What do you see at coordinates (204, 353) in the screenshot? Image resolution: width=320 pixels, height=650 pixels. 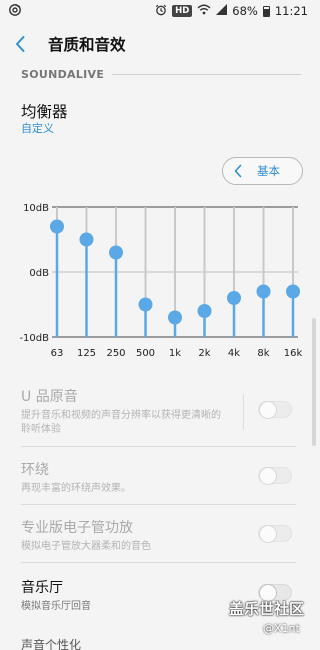 I see `x-tick-label: 2k` at bounding box center [204, 353].